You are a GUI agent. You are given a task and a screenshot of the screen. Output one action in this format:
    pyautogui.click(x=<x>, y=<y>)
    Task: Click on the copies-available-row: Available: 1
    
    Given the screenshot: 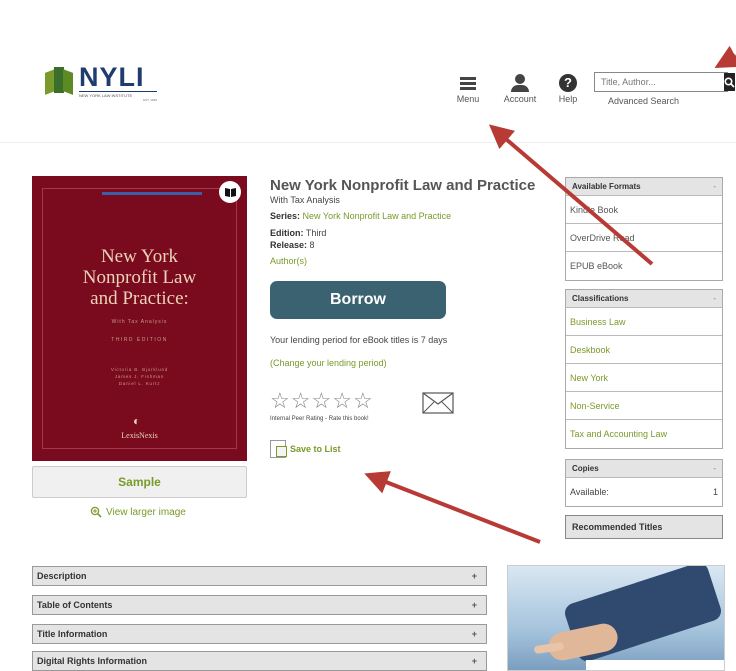 What is the action you would take?
    pyautogui.click(x=644, y=492)
    